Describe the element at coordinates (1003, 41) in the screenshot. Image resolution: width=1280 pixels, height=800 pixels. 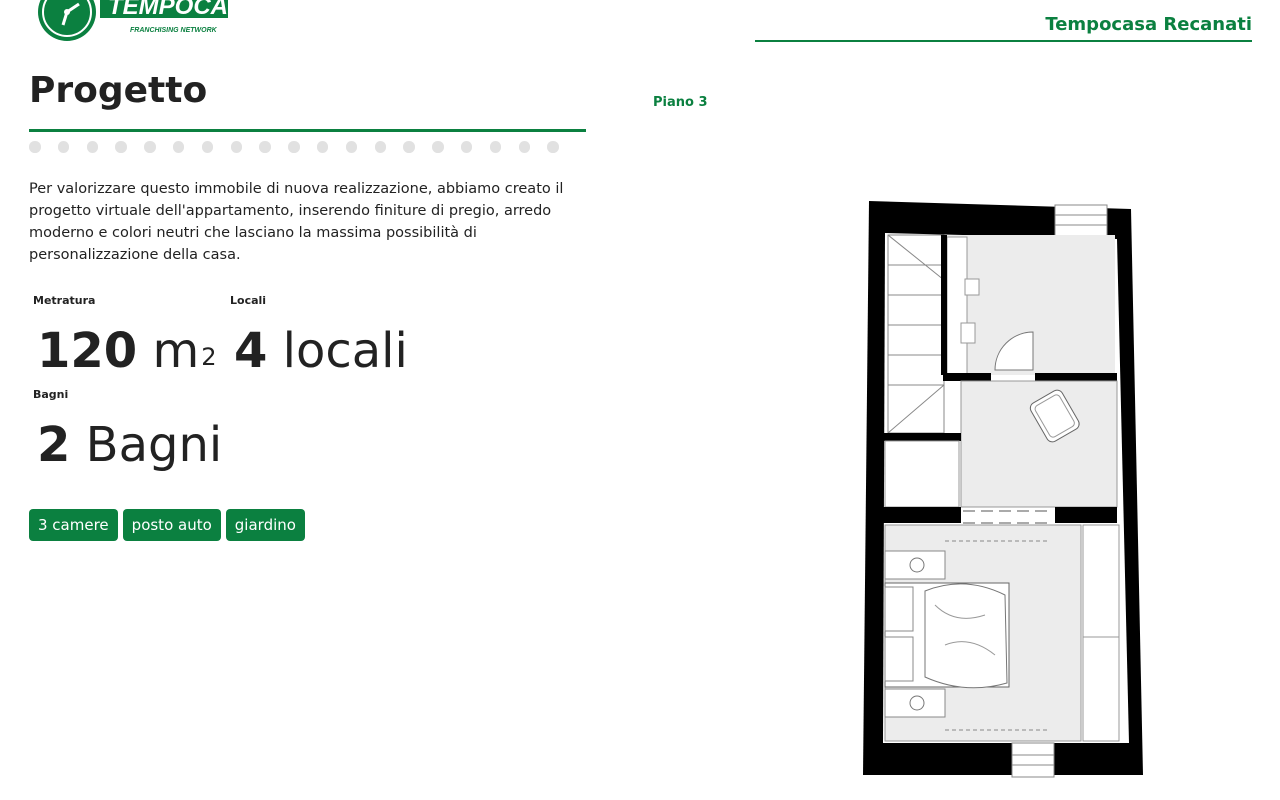
I see `agency-divider` at that location.